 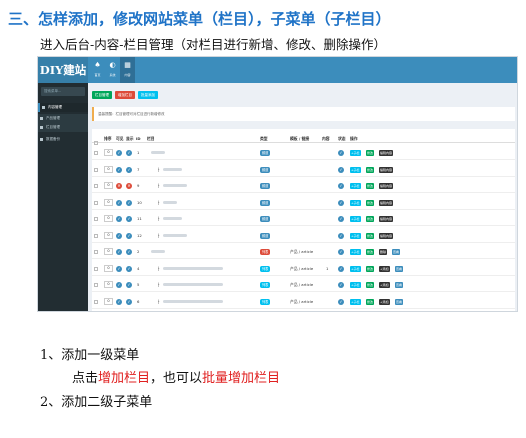 I want to click on sidebar-item-backup: 数据备份, so click(x=63, y=139).